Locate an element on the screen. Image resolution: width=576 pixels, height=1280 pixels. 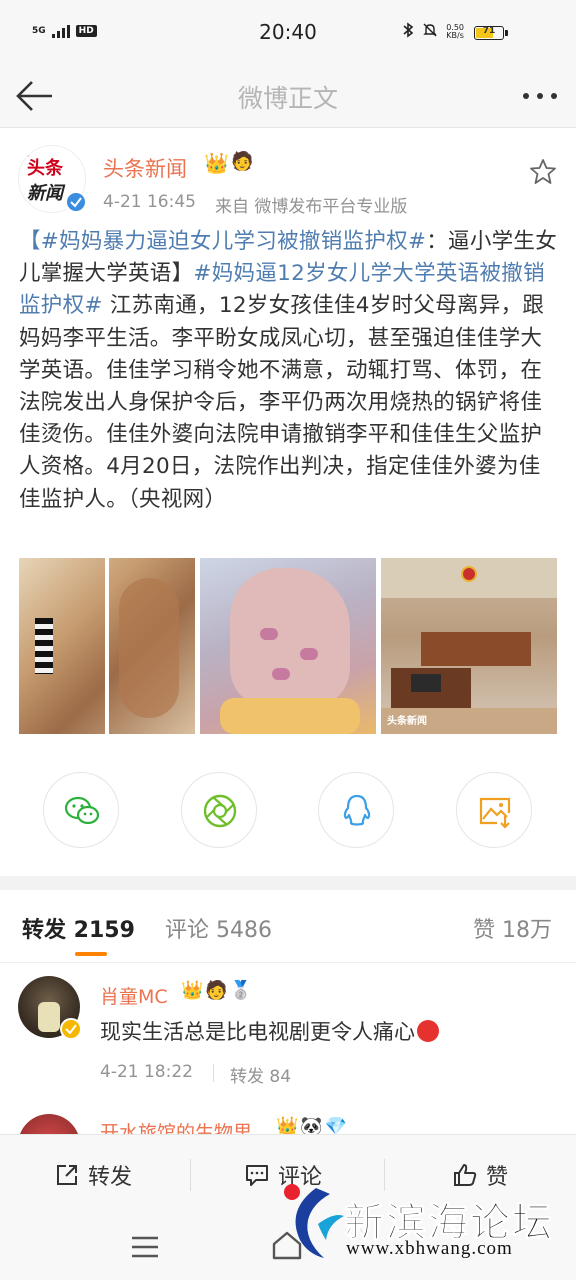
network-speed: 0.50 KB/s is located at coordinates (455, 32).